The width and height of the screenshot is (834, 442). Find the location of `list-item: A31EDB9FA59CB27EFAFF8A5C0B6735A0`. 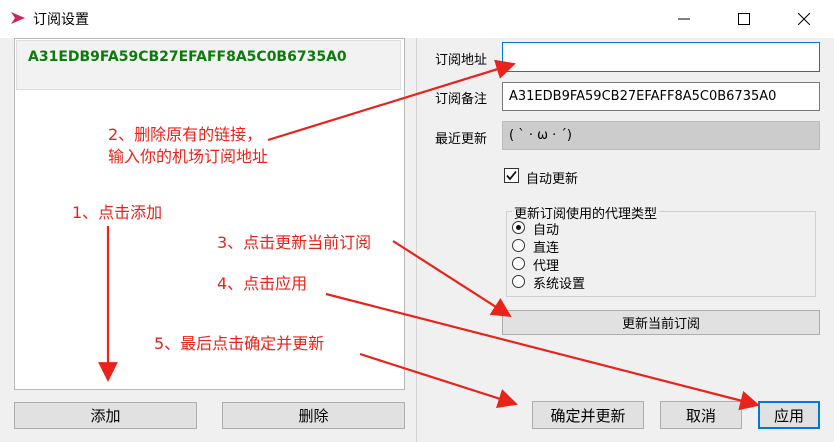

list-item: A31EDB9FA59CB27EFAFF8A5C0B6735A0 is located at coordinates (208, 65).